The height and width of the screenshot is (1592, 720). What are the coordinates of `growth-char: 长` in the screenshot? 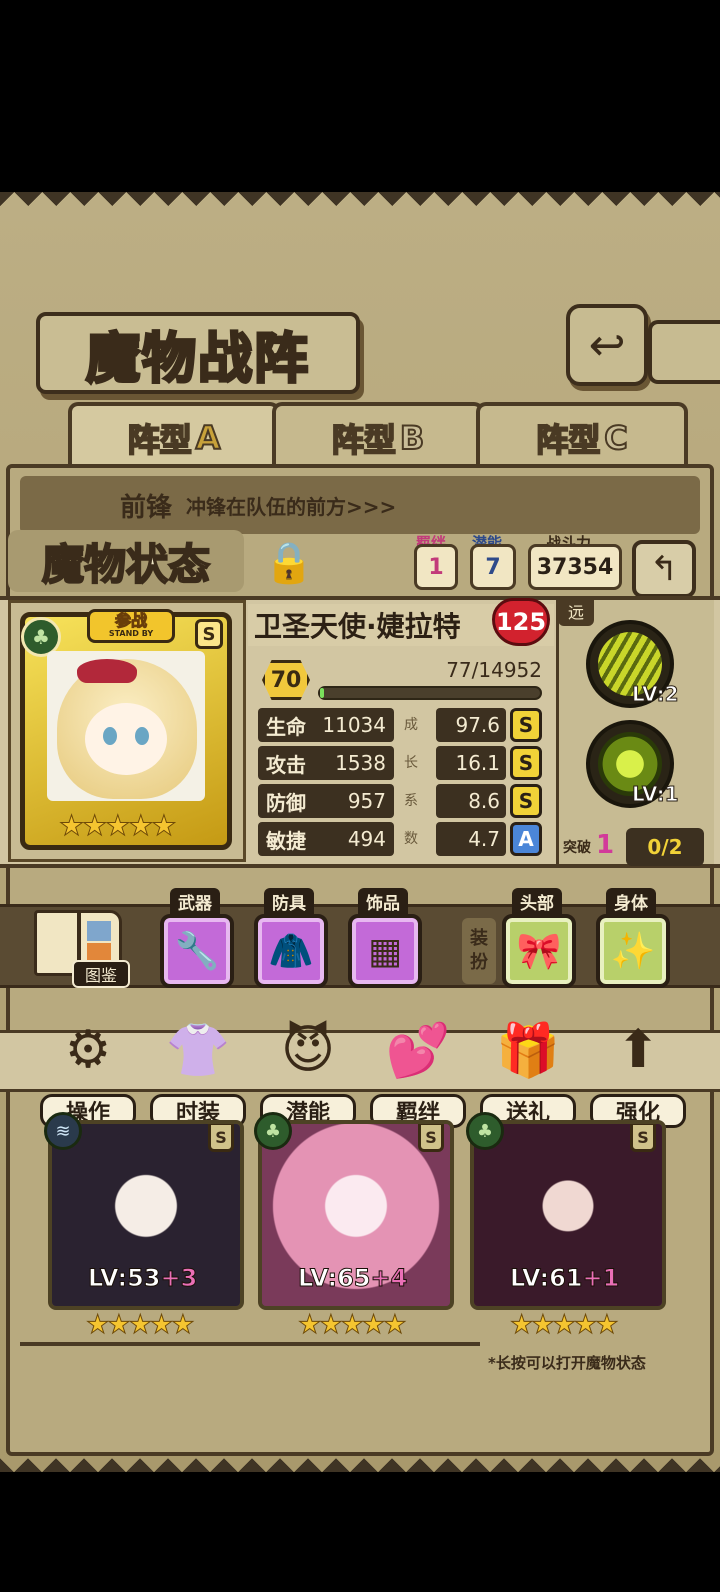 It's located at (411, 763).